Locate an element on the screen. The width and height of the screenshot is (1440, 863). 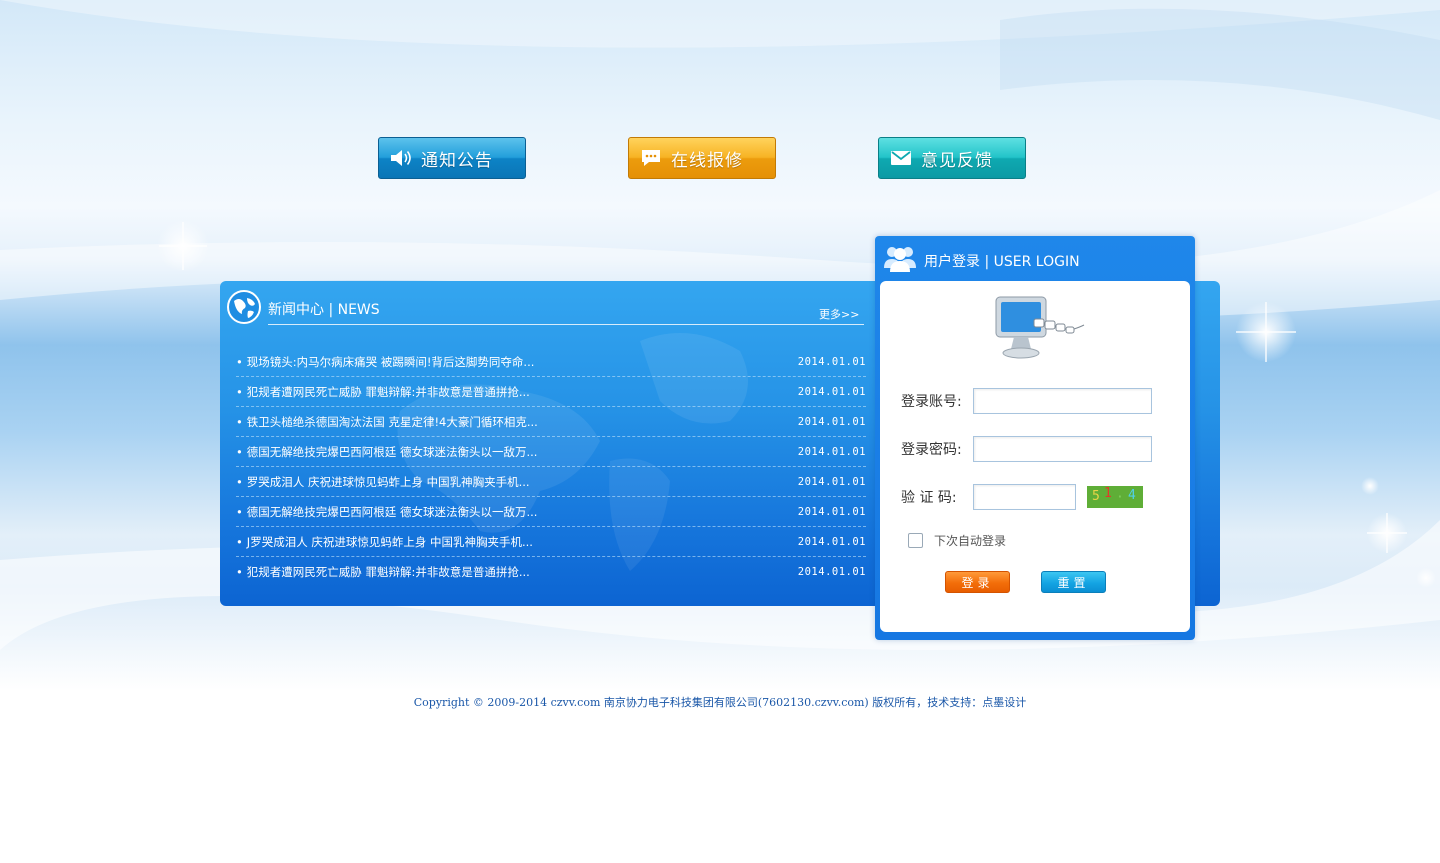
news-item: • J罗哭成泪人 庆祝进球惊见蚂蚱上身 中国乳神胸夹手机... 2014.01.01 is located at coordinates (551, 542).